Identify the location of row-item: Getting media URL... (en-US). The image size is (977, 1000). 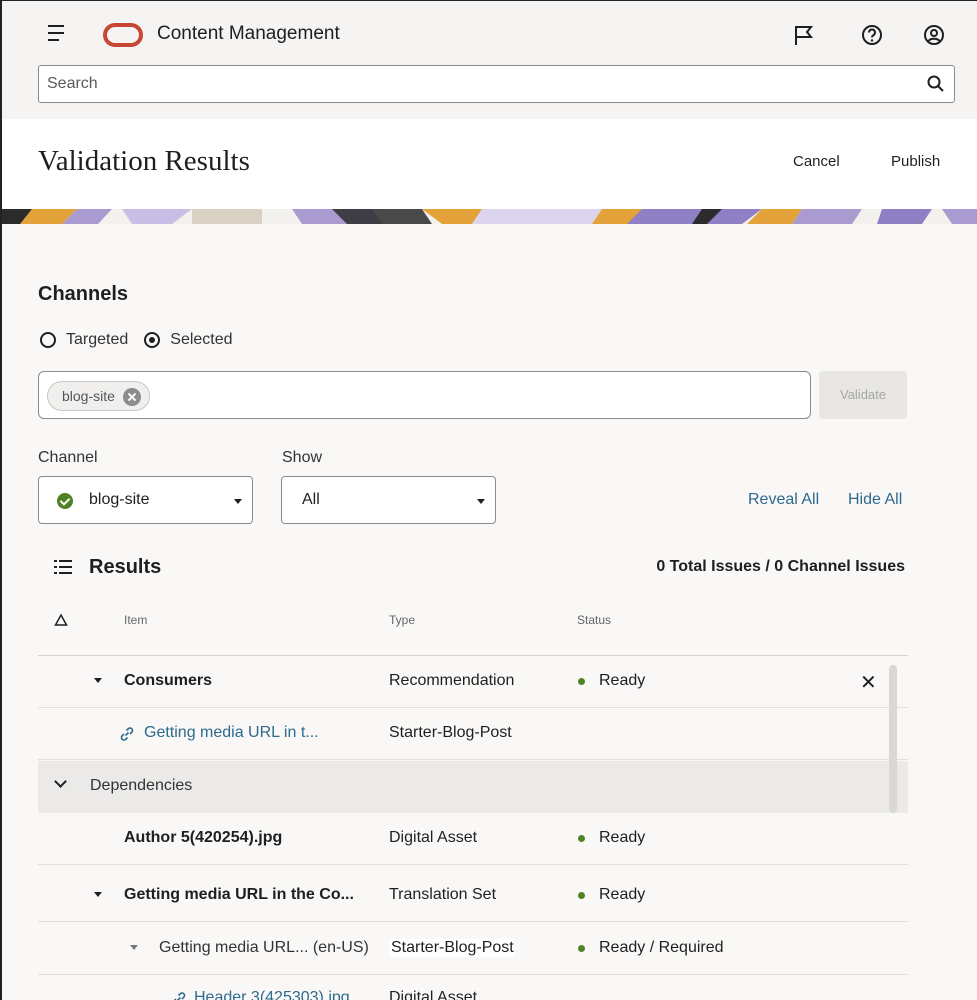
(264, 947).